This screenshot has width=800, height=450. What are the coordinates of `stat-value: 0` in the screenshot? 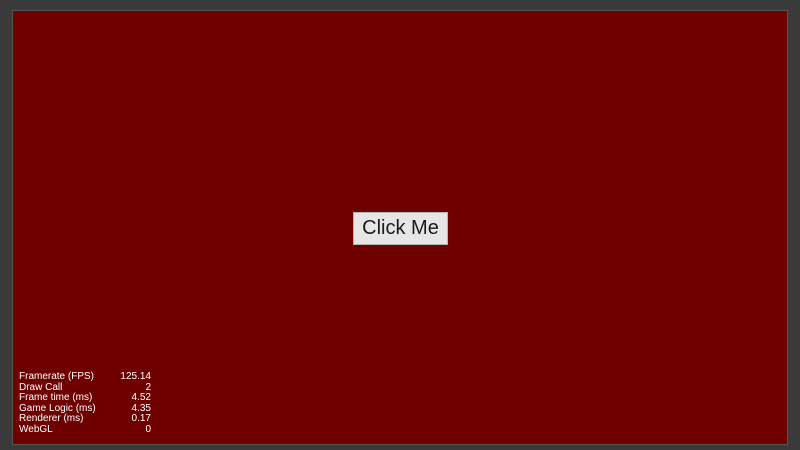 It's located at (148, 429).